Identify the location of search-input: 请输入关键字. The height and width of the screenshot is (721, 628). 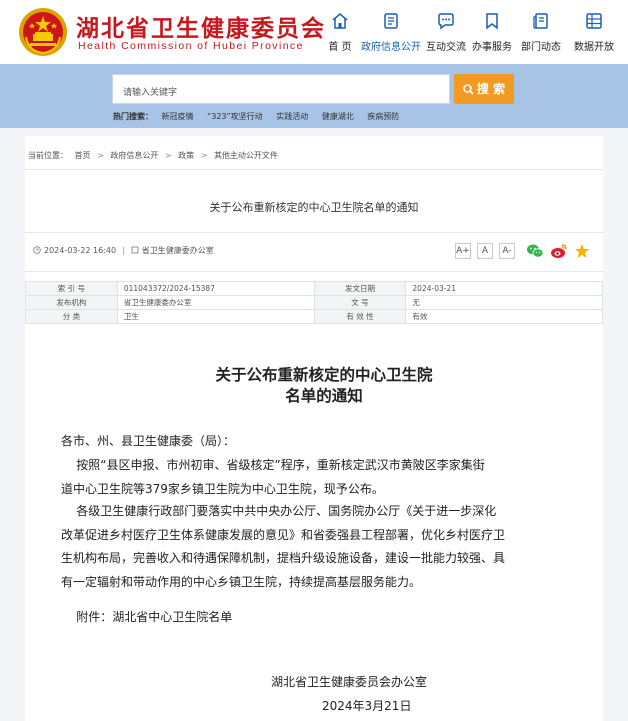
(281, 89).